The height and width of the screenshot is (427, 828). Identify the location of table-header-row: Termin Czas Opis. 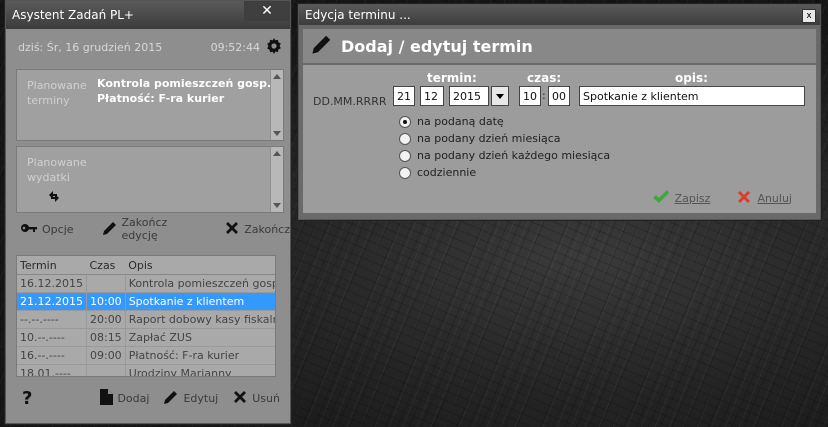
(146, 265).